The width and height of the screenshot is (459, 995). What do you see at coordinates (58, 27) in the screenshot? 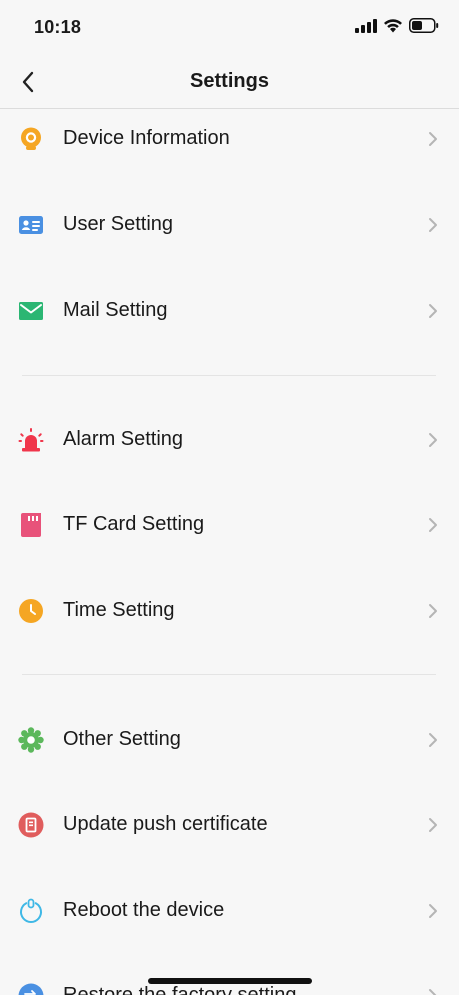
I see `status-time: 10:18` at bounding box center [58, 27].